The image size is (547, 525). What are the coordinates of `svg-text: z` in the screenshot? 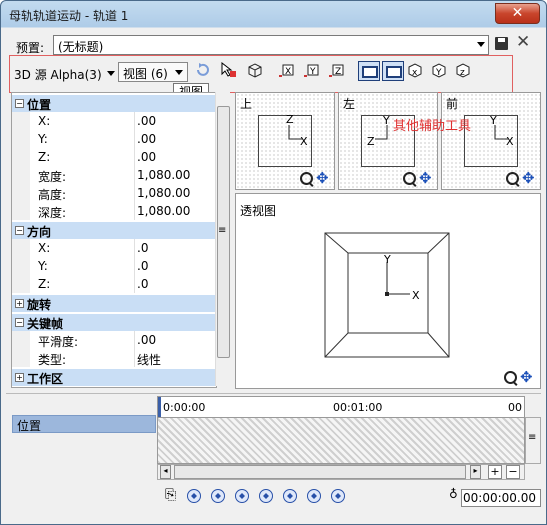 It's located at (462, 73).